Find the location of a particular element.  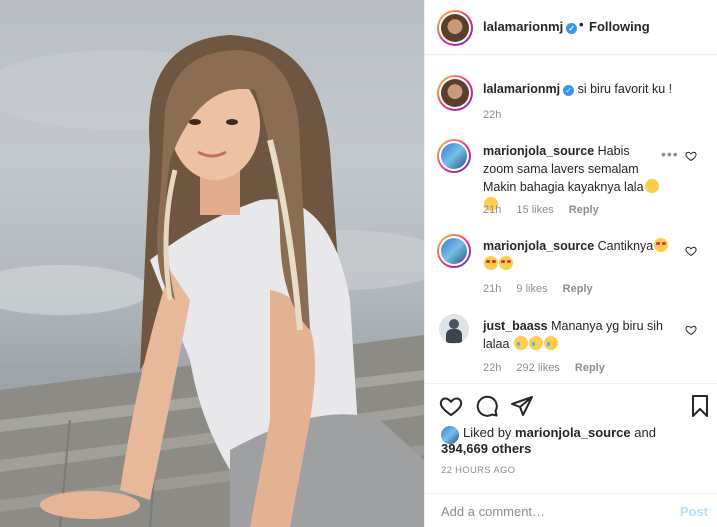

following-button: Following is located at coordinates (619, 26).